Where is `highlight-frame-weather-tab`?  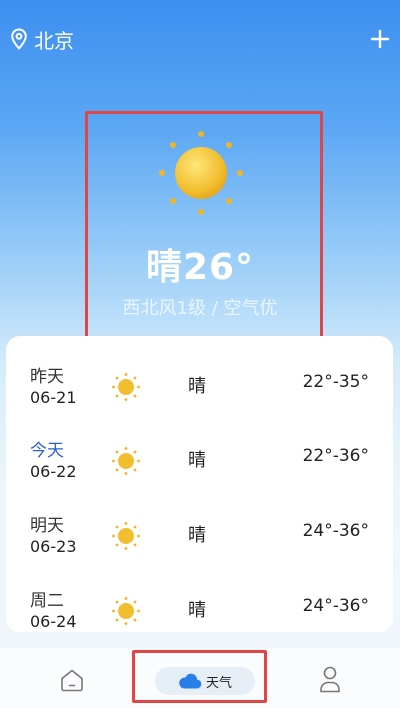
highlight-frame-weather-tab is located at coordinates (199, 676).